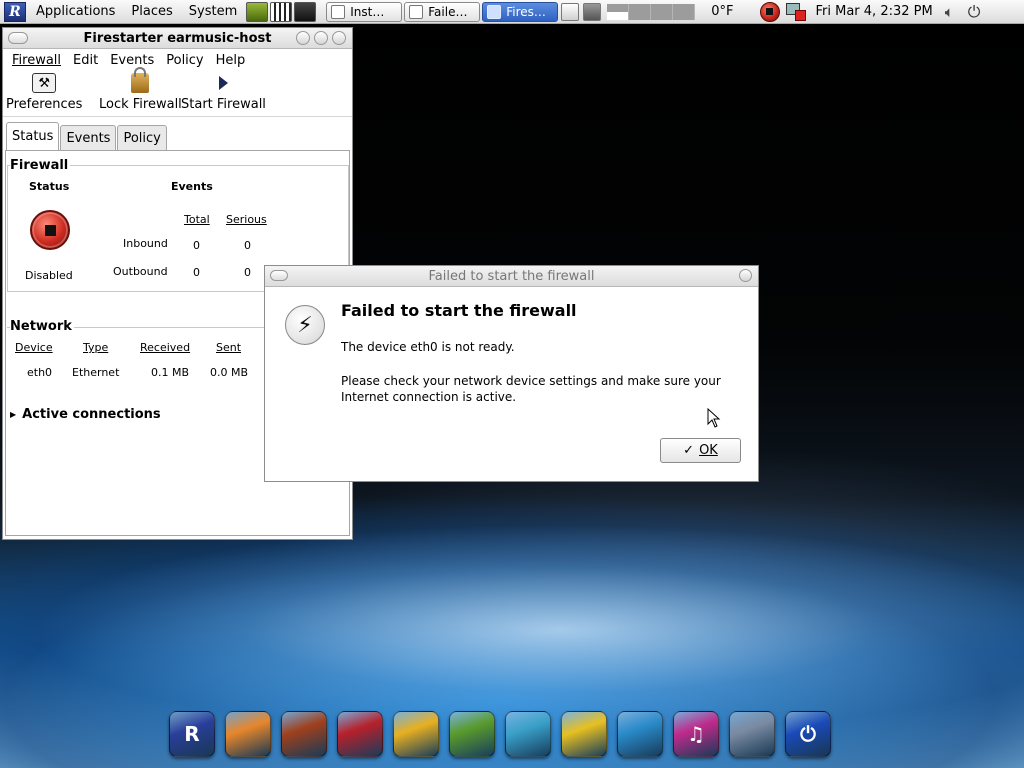 The height and width of the screenshot is (768, 1024). Describe the element at coordinates (145, 243) in the screenshot. I see `inbound-label: Inbound` at that location.